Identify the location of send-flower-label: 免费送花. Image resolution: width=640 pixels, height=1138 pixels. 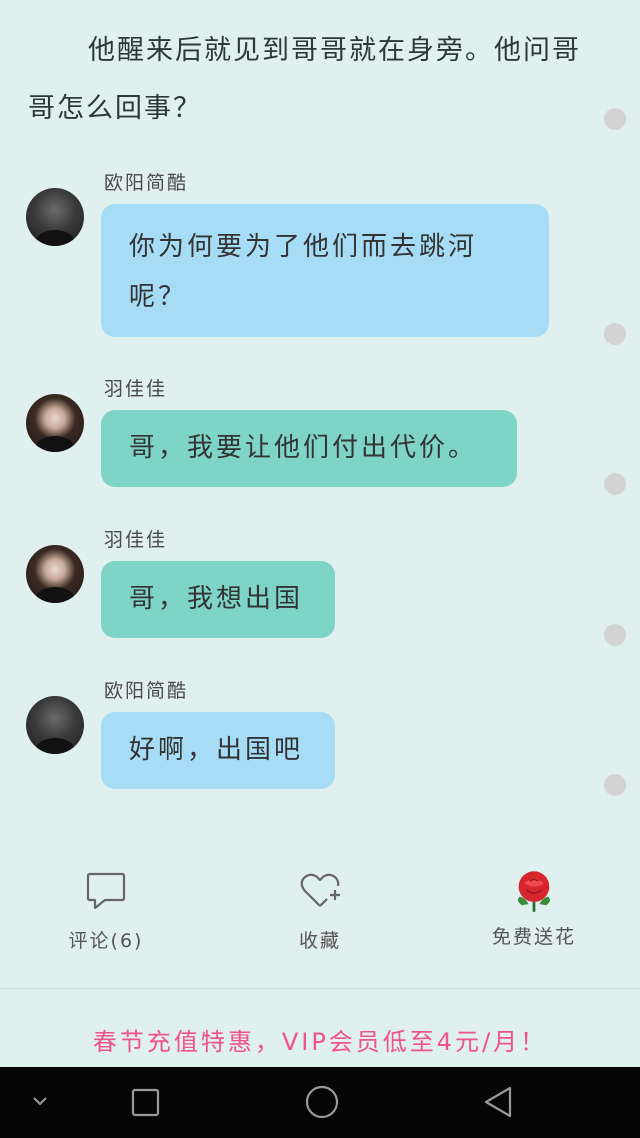
(533, 937).